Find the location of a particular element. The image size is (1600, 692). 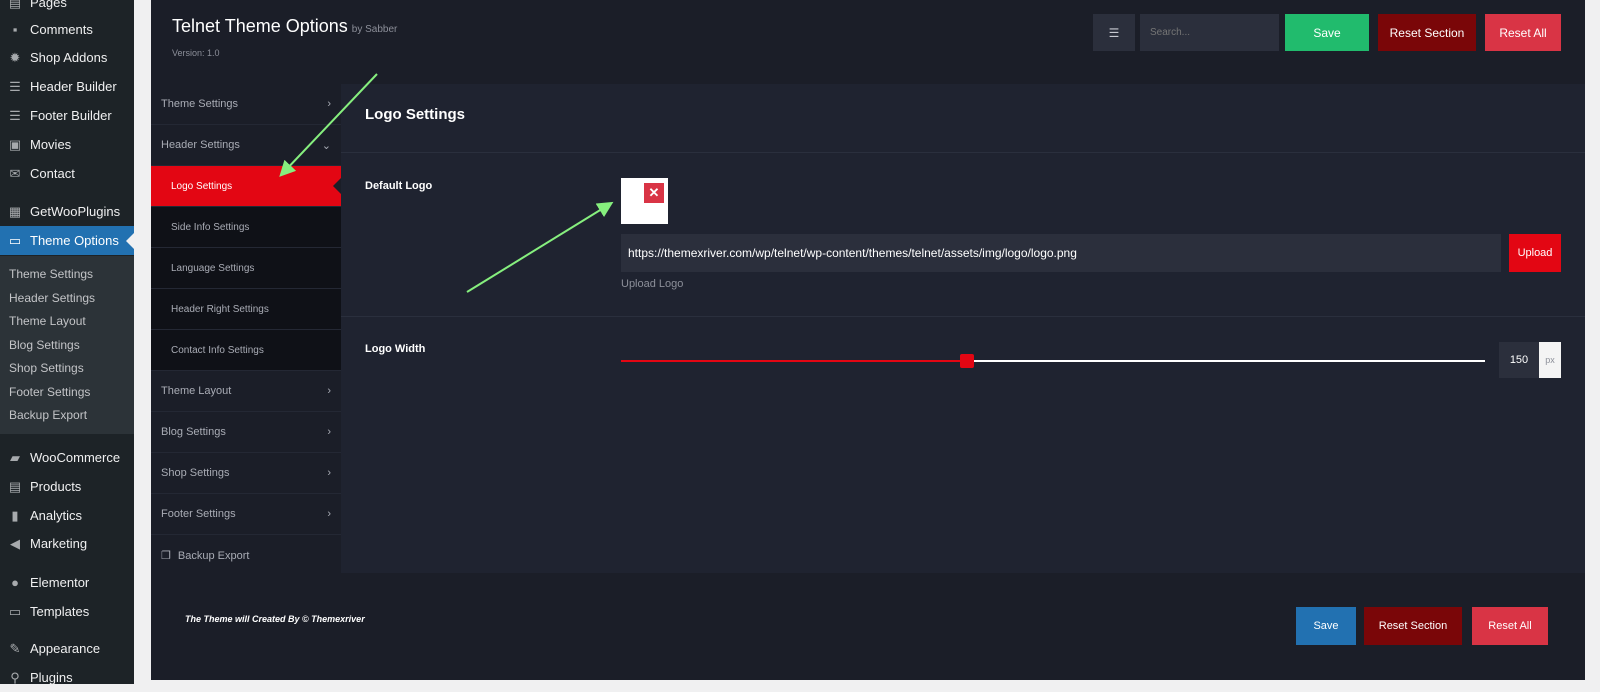

default-logo-label: Default Logo is located at coordinates (399, 186).